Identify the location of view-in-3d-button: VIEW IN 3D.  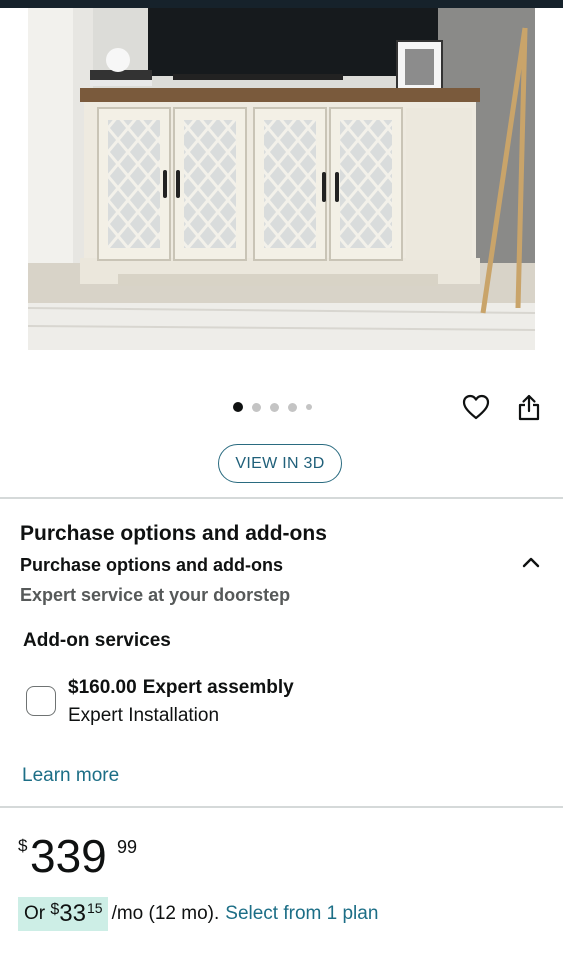
(280, 463).